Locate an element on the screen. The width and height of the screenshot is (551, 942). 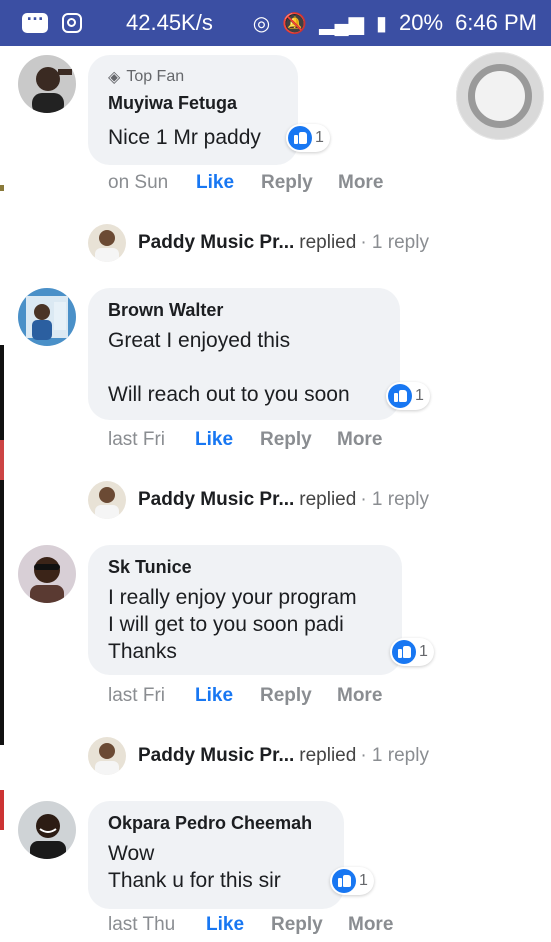
commenter-name: Muyiwa Fetuga is located at coordinates (193, 103).